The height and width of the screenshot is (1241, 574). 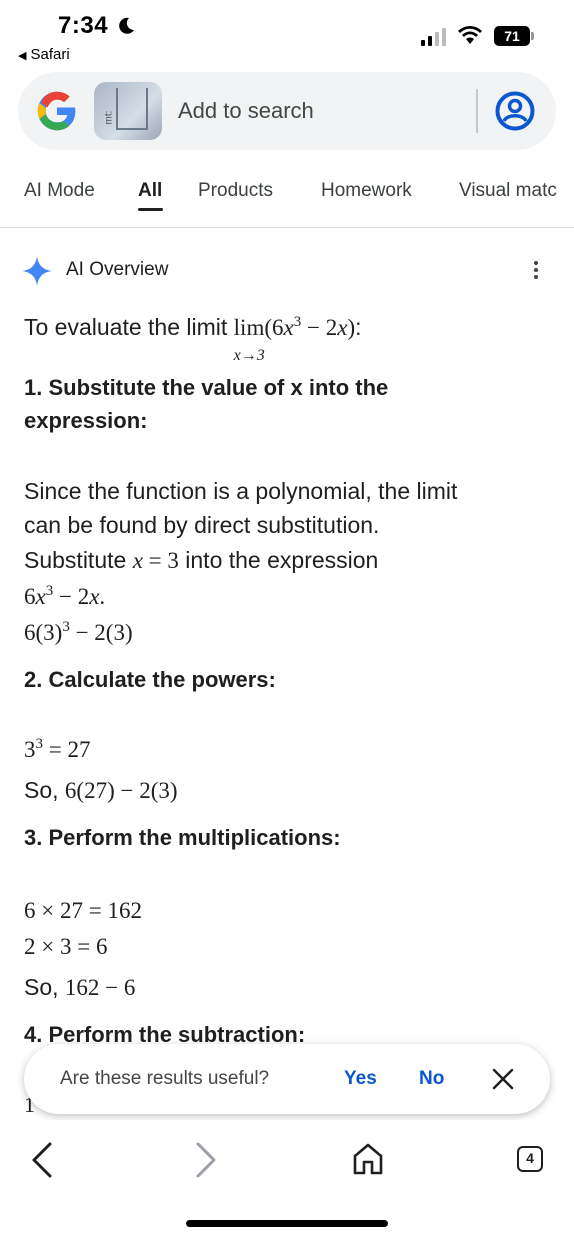 I want to click on math-expression: 6x3 − 2x., so click(x=65, y=596).